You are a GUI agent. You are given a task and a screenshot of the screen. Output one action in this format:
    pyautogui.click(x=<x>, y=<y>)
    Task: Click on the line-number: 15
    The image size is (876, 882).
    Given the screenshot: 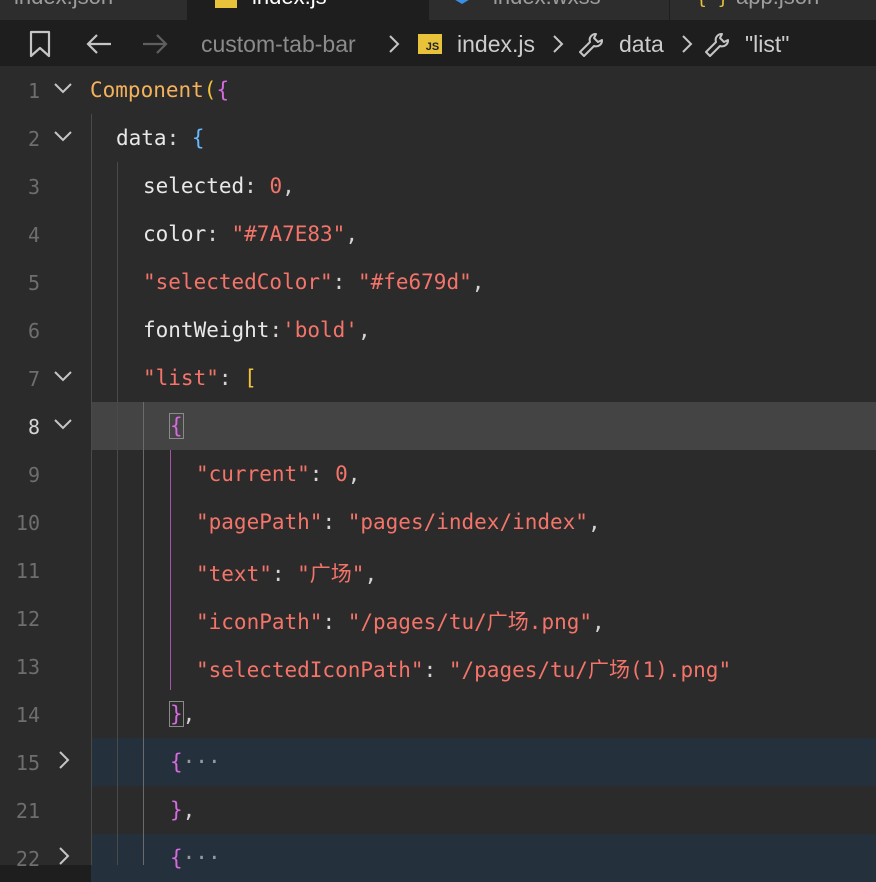 What is the action you would take?
    pyautogui.click(x=27, y=763)
    